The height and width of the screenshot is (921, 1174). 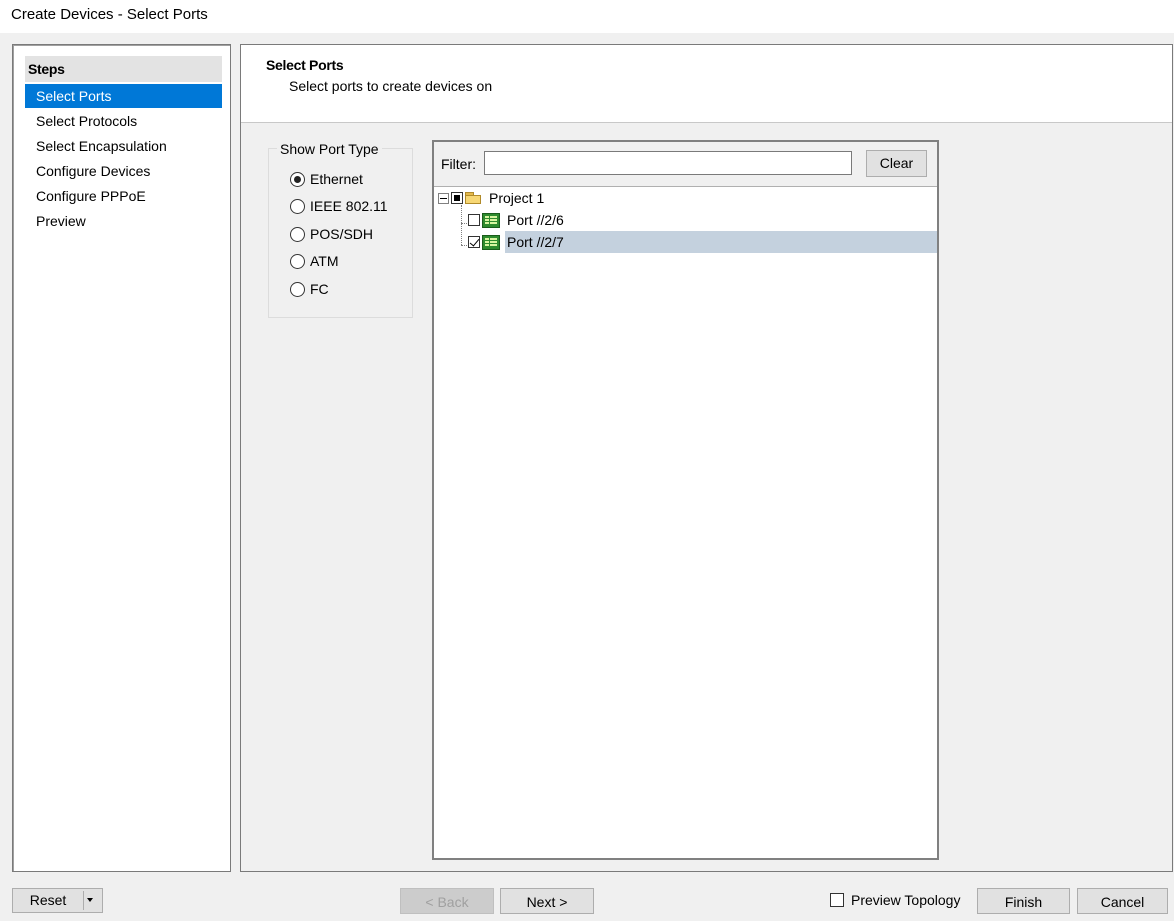 I want to click on tree-node-label: Project 1, so click(x=517, y=198).